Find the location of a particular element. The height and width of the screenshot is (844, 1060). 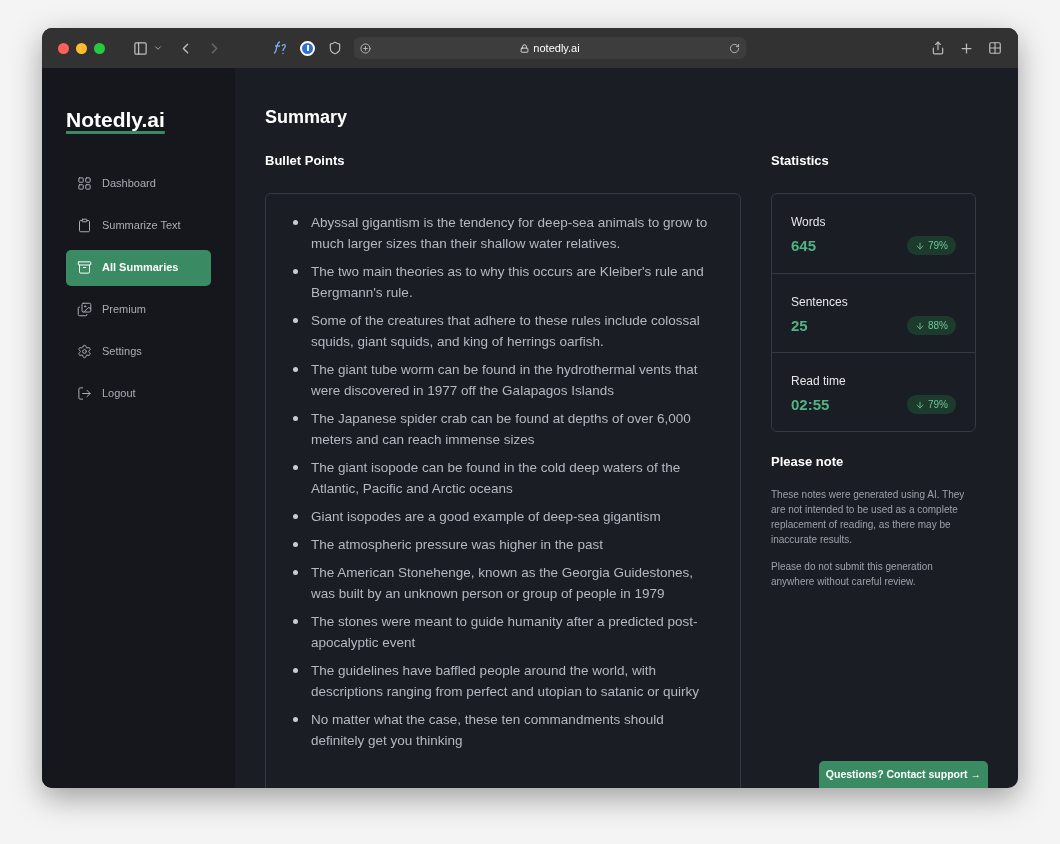

note-text: These notes were generated using AI. They are not intended to be used as a complete replacement of reading, as there may be inaccurate results. is located at coordinates (868, 517).